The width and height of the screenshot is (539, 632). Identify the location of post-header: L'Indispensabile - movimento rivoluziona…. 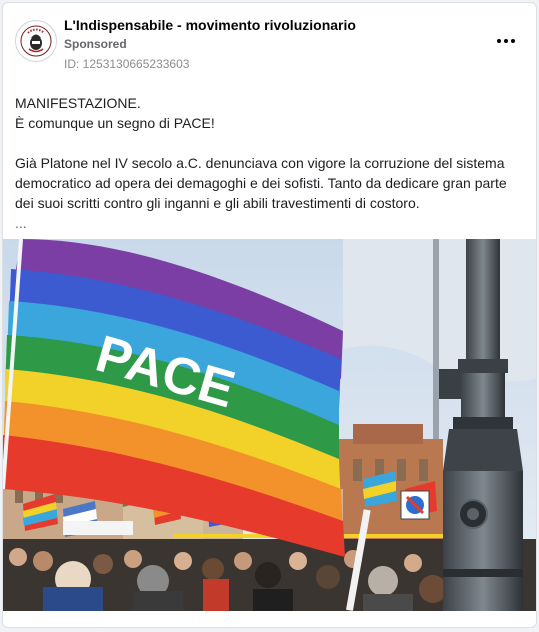
(269, 43).